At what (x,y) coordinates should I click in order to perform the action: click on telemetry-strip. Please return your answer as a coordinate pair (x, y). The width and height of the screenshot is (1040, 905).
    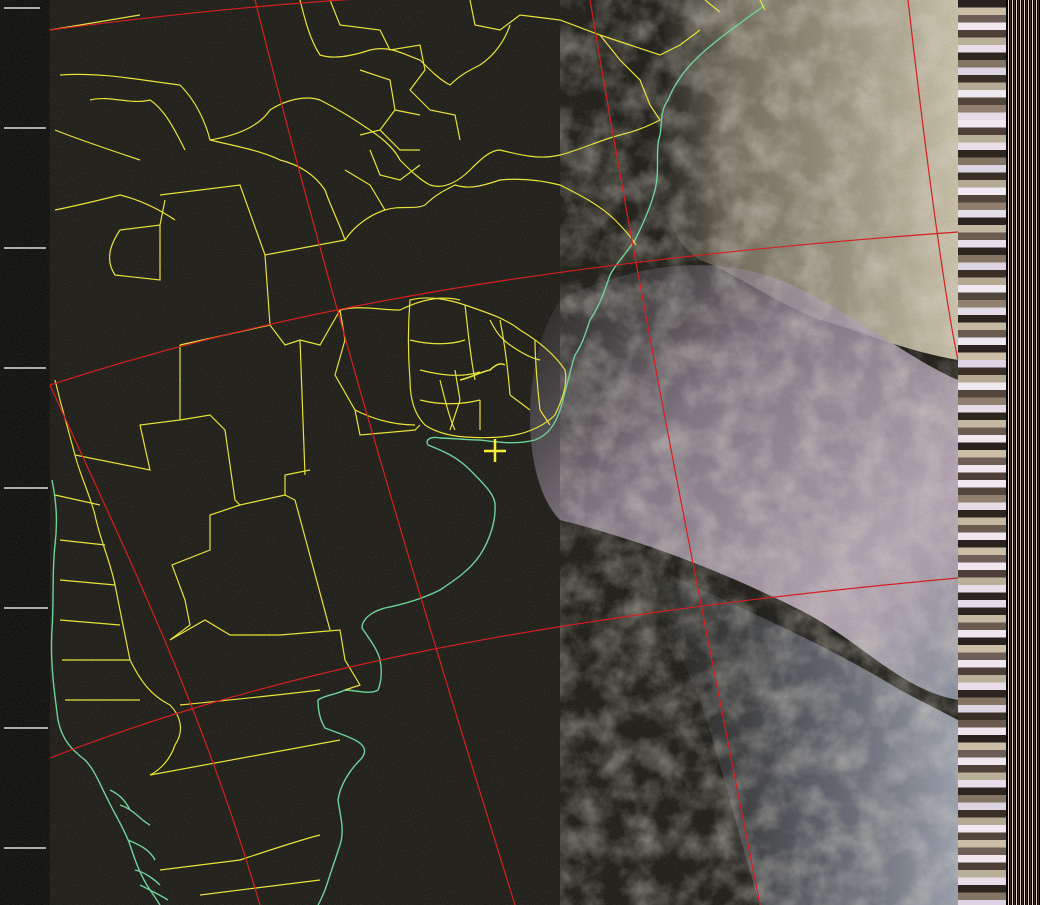
    Looking at the image, I should click on (998, 452).